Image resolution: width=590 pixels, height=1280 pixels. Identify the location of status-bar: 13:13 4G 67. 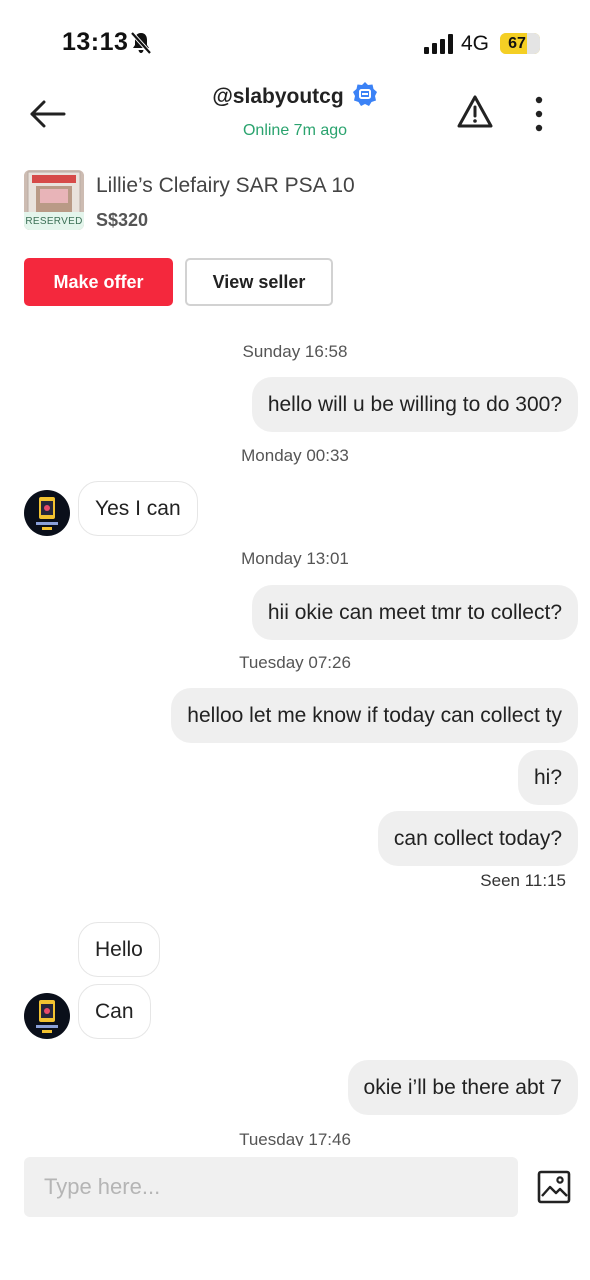
(295, 45).